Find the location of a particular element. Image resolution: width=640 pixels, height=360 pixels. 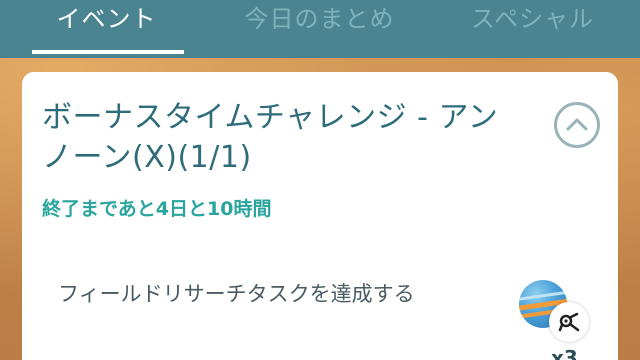

reward-quantity: x3 is located at coordinates (564, 353).